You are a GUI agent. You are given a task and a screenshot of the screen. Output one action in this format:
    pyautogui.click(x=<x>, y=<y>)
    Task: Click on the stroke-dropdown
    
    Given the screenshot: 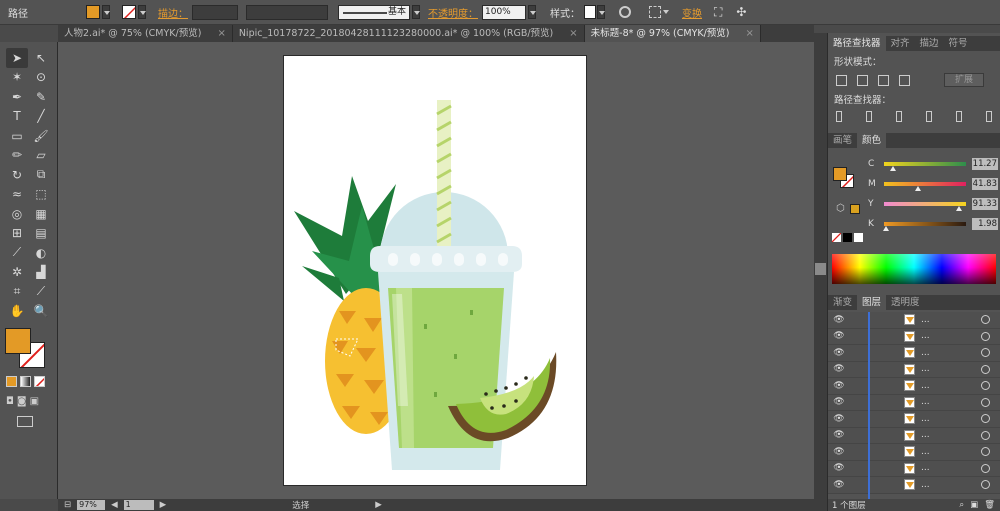 What is the action you would take?
    pyautogui.click(x=142, y=12)
    